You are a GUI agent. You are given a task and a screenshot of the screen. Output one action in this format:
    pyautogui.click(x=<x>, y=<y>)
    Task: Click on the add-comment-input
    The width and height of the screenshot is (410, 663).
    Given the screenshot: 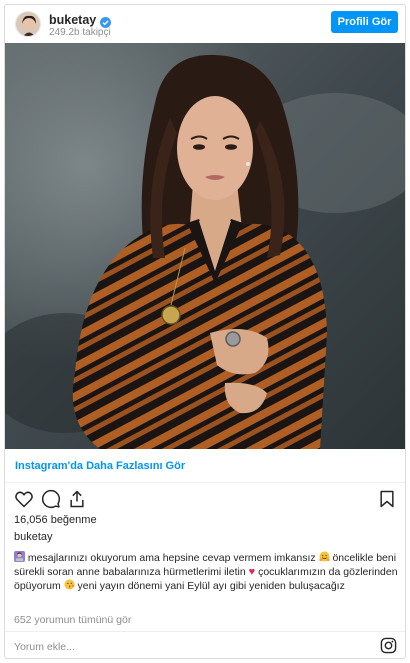 What is the action you would take?
    pyautogui.click(x=164, y=647)
    